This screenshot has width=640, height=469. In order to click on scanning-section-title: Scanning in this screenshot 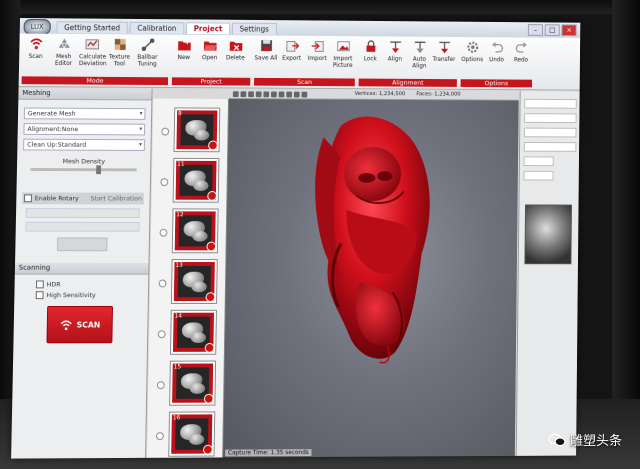, I will do `click(81, 268)`.